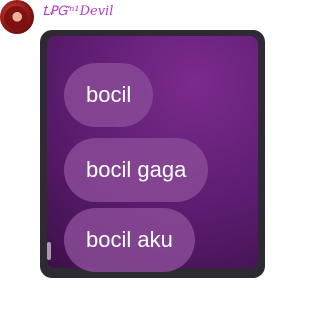 This screenshot has width=320, height=320. I want to click on scroll-edge, so click(49, 251).